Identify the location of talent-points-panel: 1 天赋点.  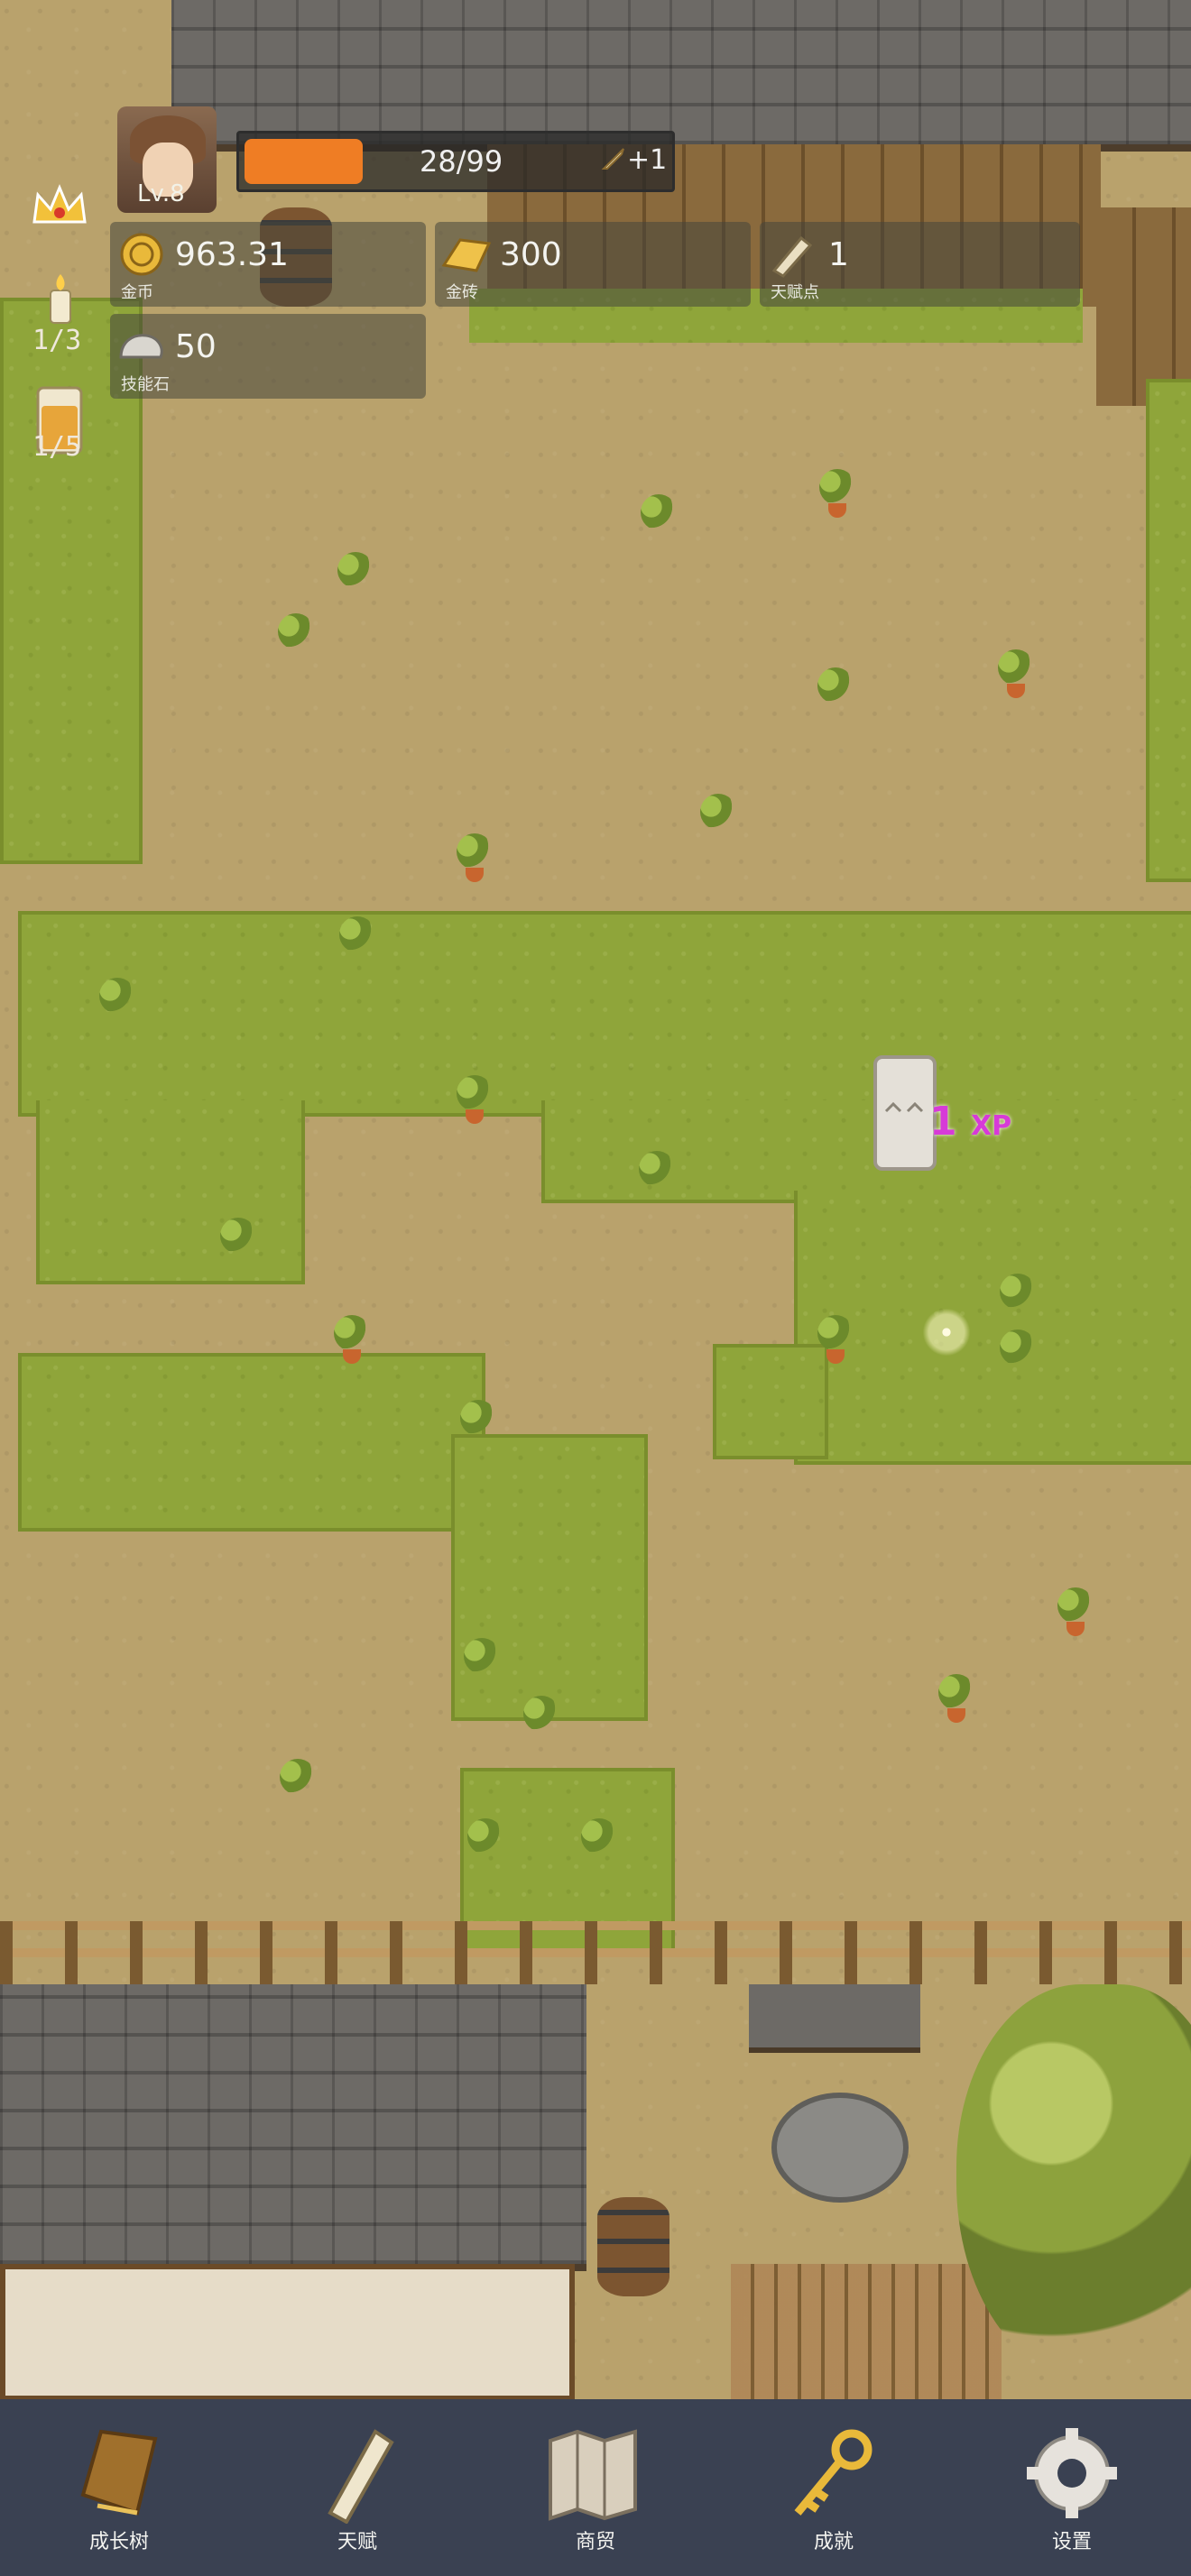
(920, 264).